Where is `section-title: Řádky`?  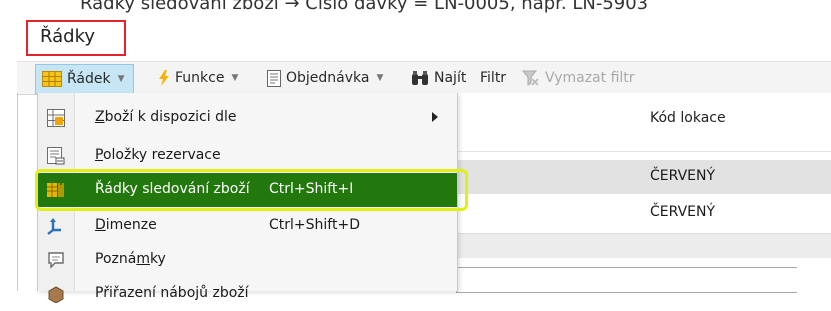 section-title: Řádky is located at coordinates (68, 36).